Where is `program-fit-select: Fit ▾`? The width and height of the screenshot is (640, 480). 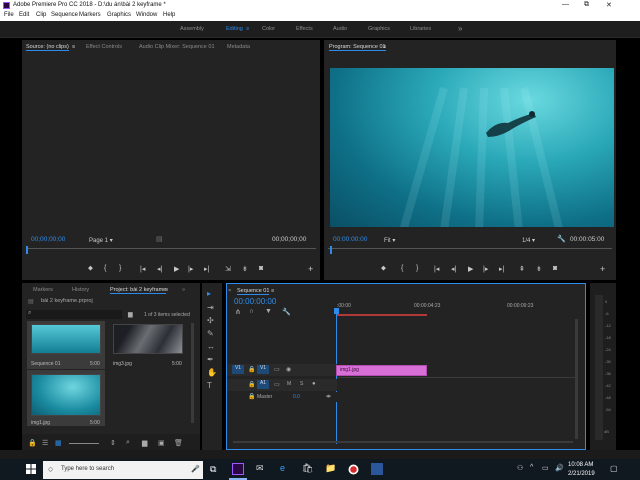
program-fit-select: Fit ▾ is located at coordinates (389, 240).